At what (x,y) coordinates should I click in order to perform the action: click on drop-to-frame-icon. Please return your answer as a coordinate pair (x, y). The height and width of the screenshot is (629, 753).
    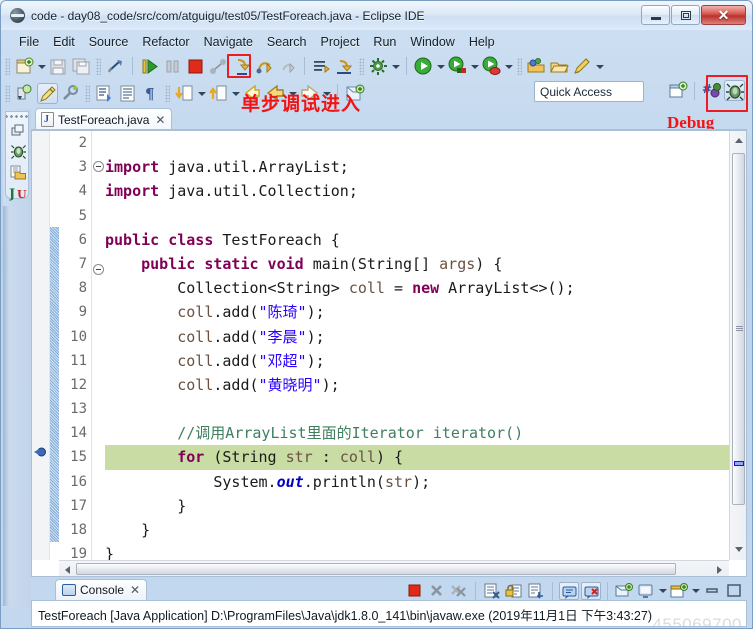
    Looking at the image, I should click on (321, 66).